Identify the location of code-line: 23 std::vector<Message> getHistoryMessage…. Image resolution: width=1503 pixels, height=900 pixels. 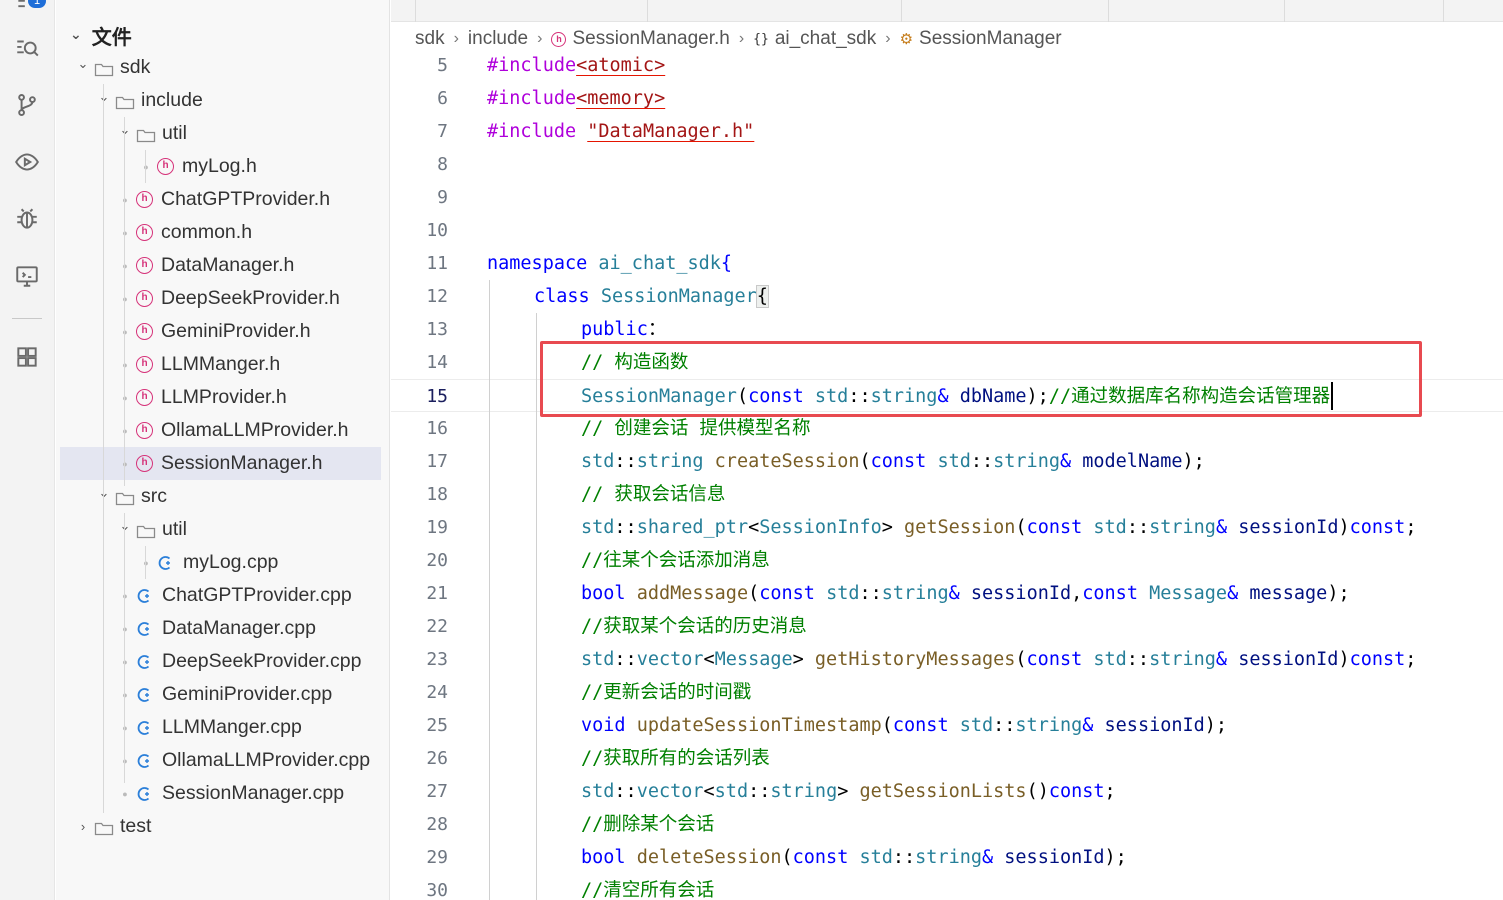
(947, 659).